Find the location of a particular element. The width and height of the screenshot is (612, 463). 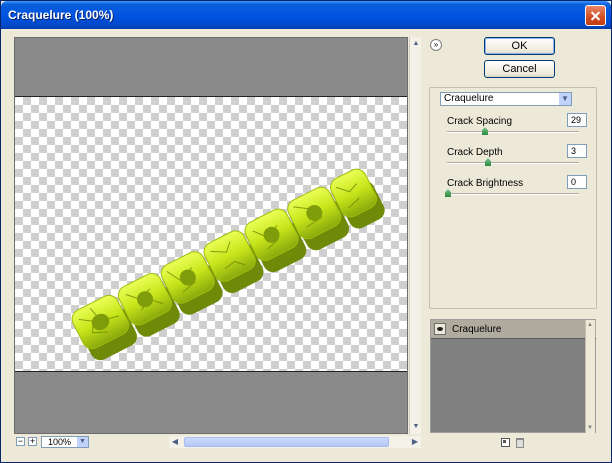

crack-spacing-slider is located at coordinates (513, 132).